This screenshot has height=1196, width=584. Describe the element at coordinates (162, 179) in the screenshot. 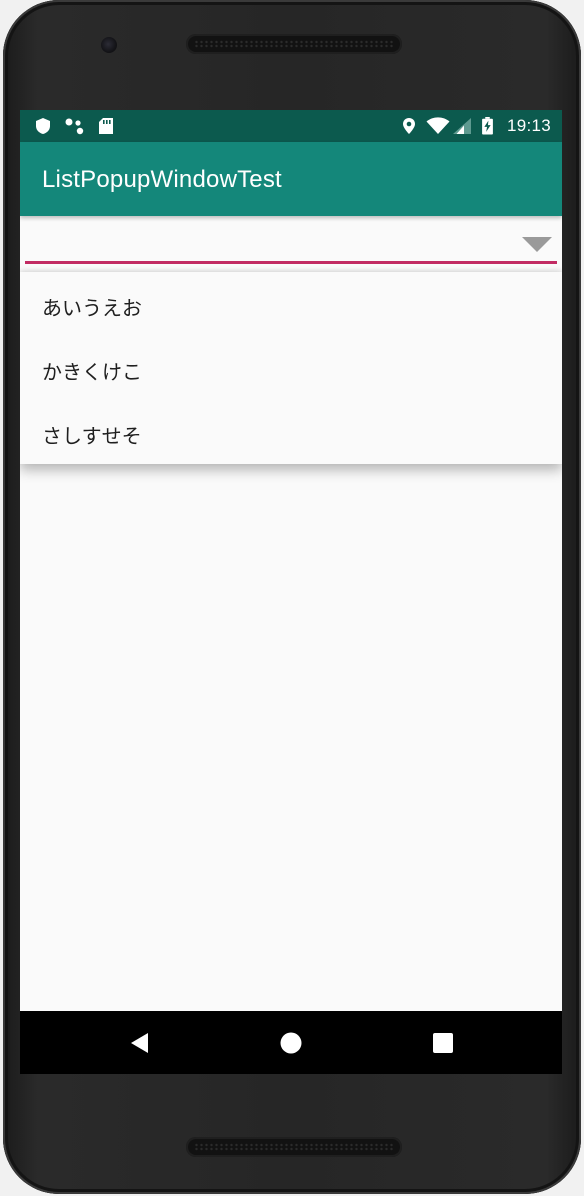

I see `app-title: ListPopupWindowTest` at that location.